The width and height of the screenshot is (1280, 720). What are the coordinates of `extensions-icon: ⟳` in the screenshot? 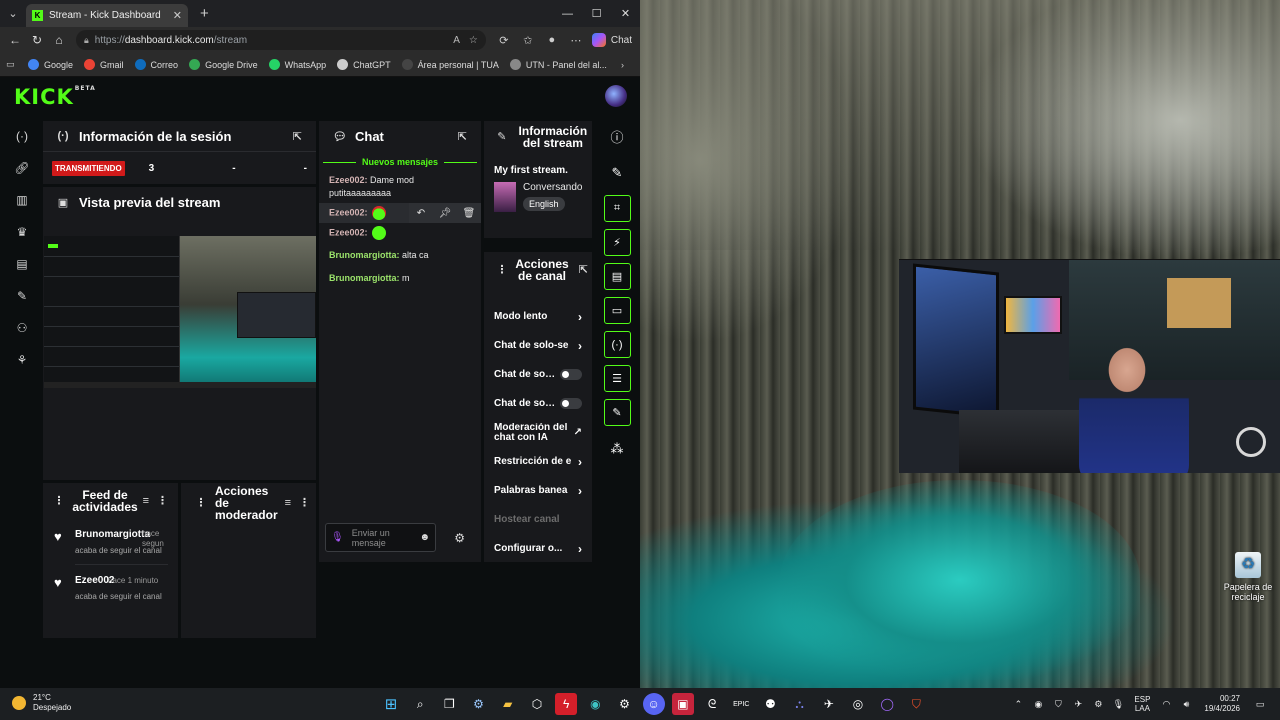 It's located at (504, 40).